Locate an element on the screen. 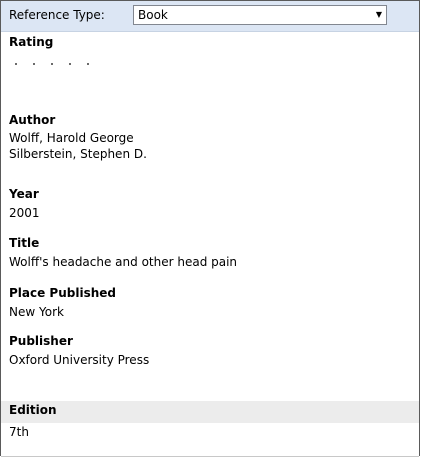 The image size is (423, 457). reference-type-value: Book is located at coordinates (153, 15).